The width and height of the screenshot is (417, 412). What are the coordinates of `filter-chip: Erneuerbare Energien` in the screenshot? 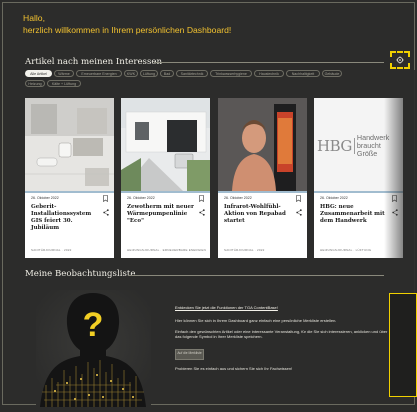 It's located at (99, 73).